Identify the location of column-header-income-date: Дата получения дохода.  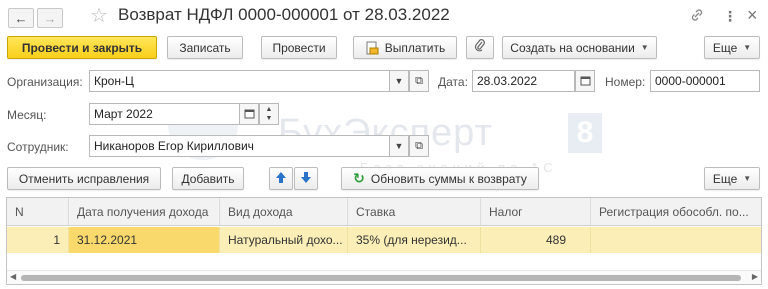
(144, 212).